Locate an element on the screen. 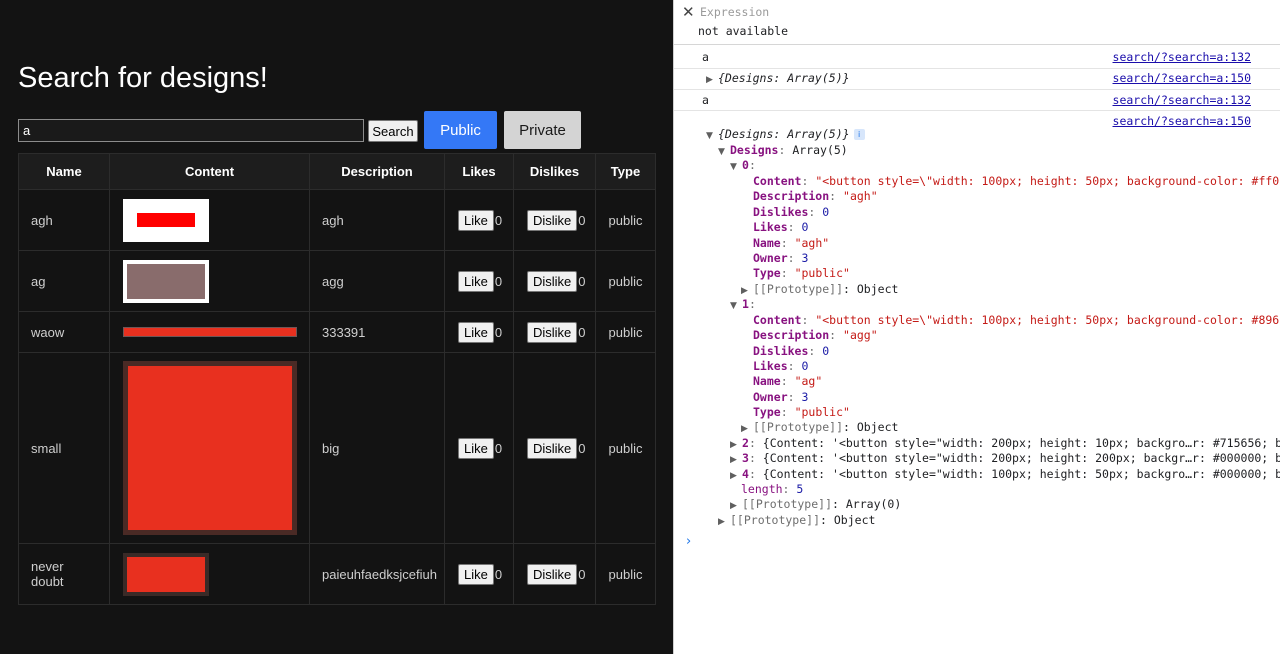 This screenshot has width=1280, height=654. array-prototype-row: ▶ [[Prototype]]: Array(0) is located at coordinates (815, 504).